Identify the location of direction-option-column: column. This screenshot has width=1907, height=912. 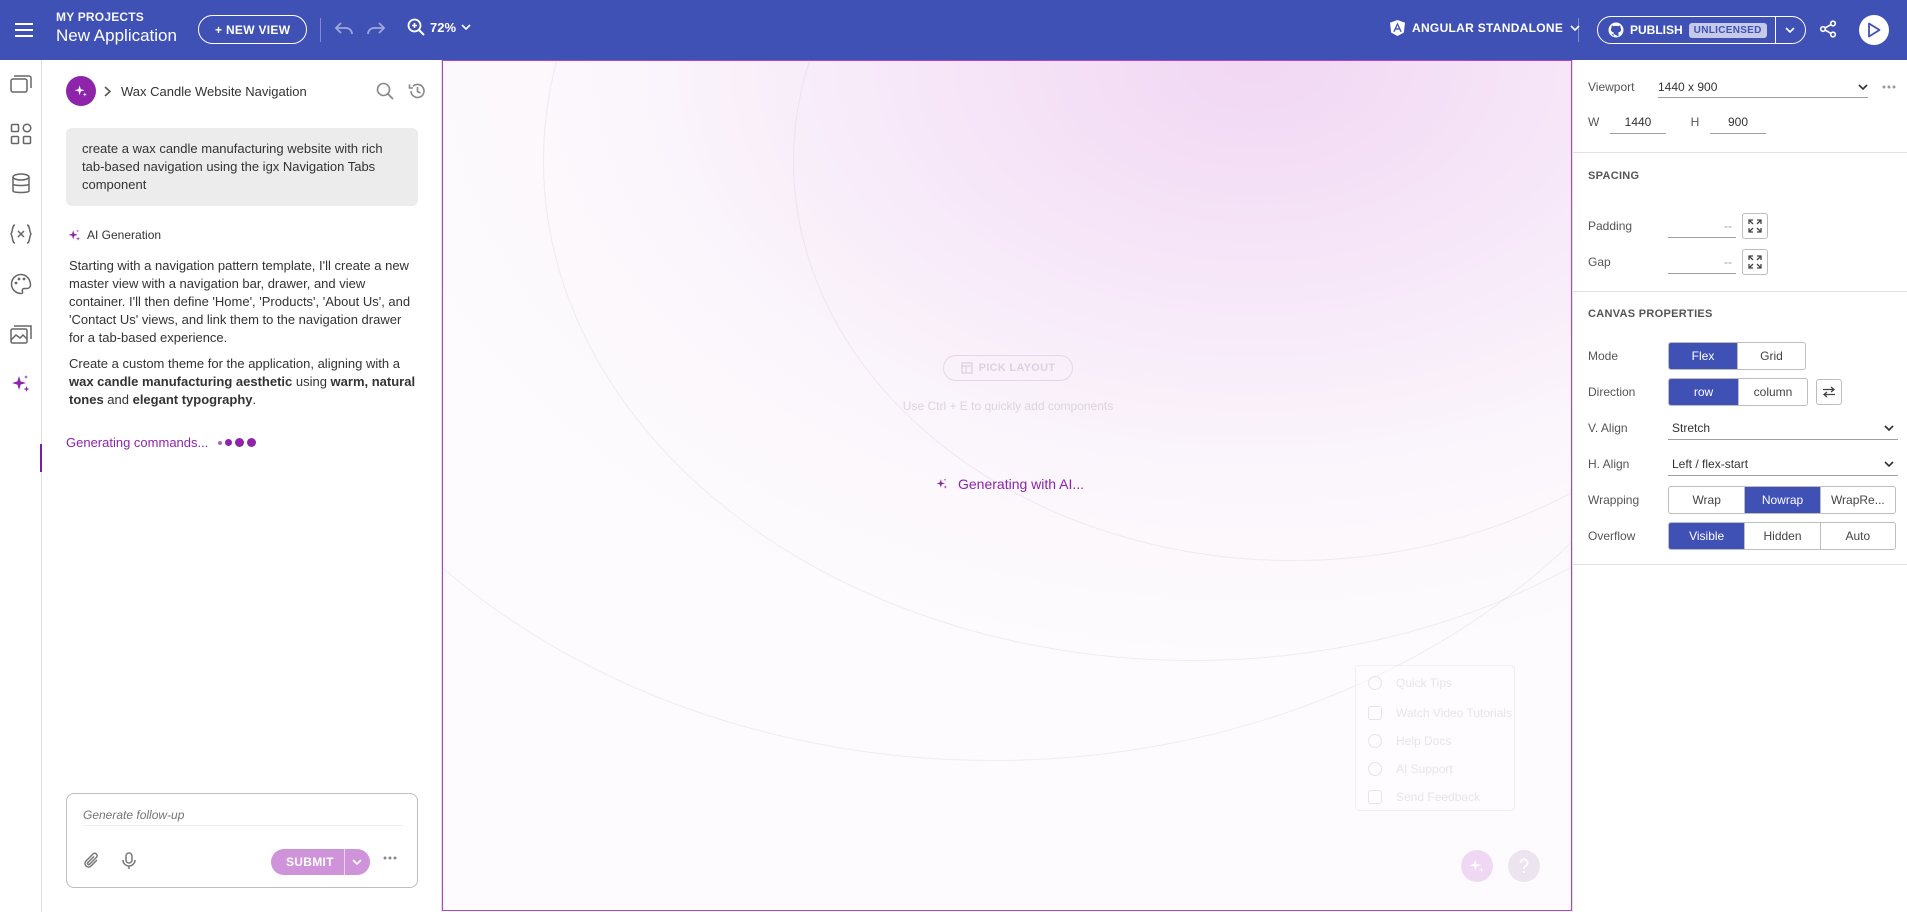
(1772, 392).